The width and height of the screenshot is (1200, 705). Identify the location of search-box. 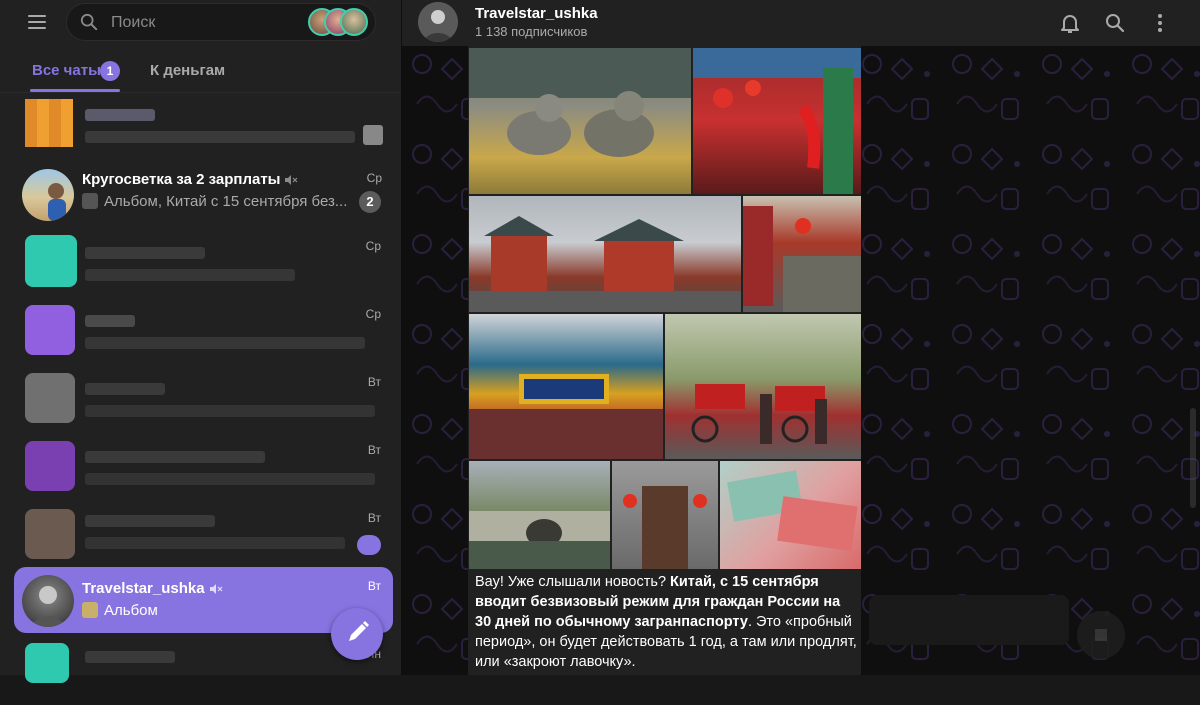
(221, 22).